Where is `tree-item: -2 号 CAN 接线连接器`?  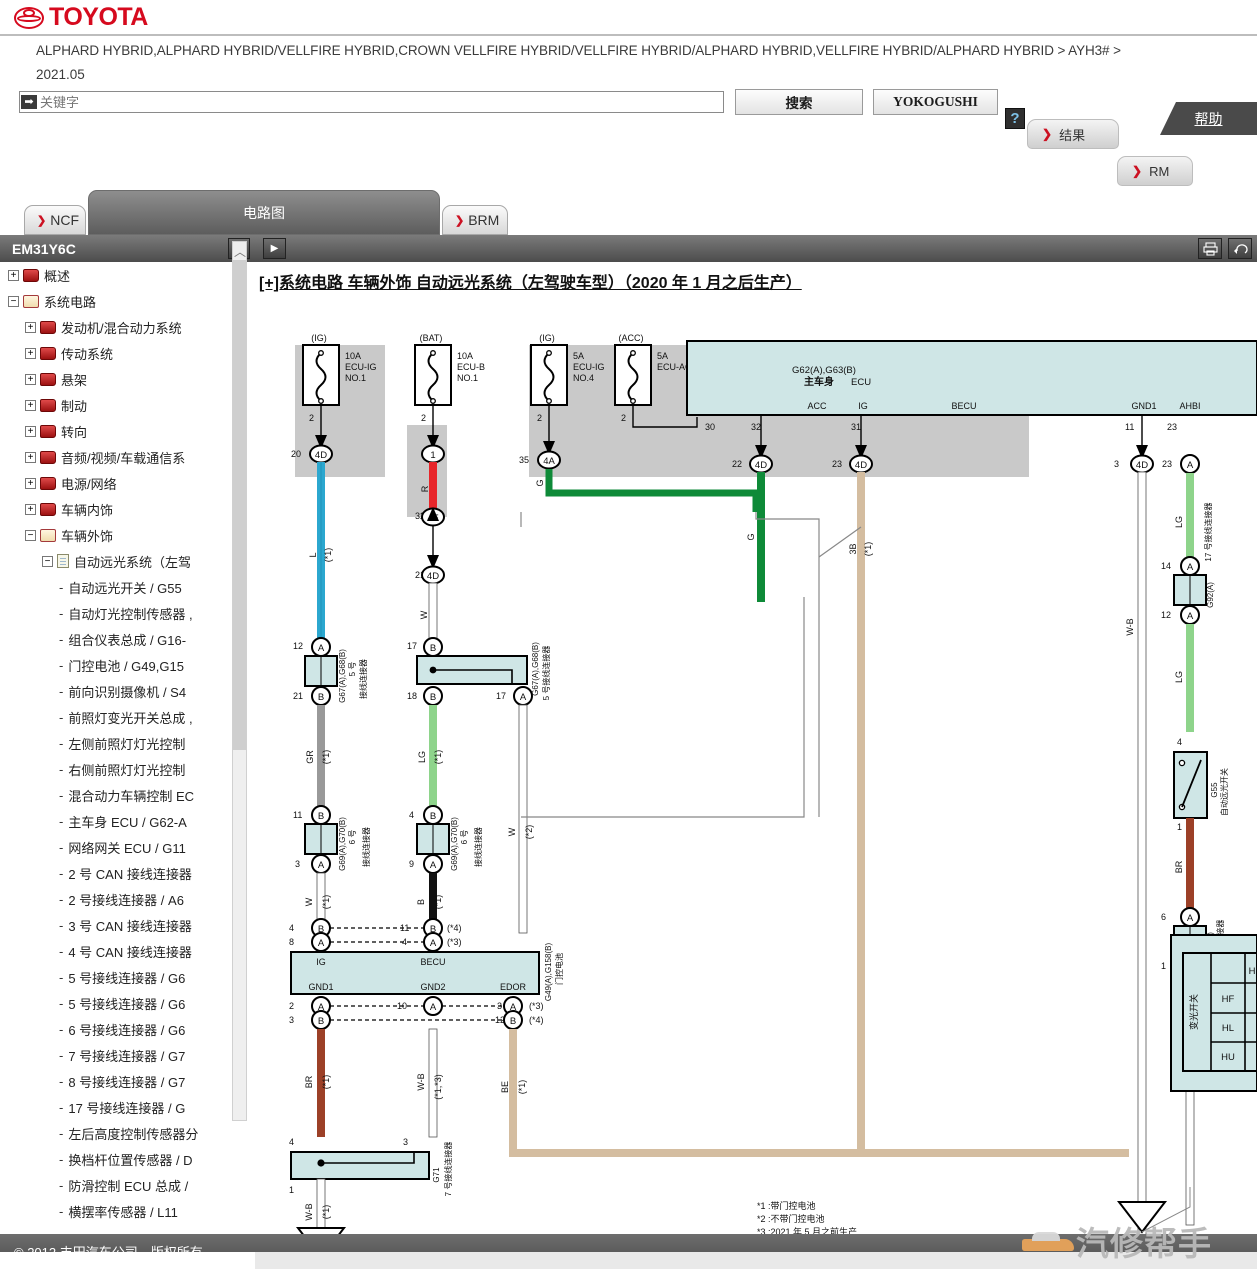
tree-item: -2 号 CAN 接线连接器 is located at coordinates (127, 873).